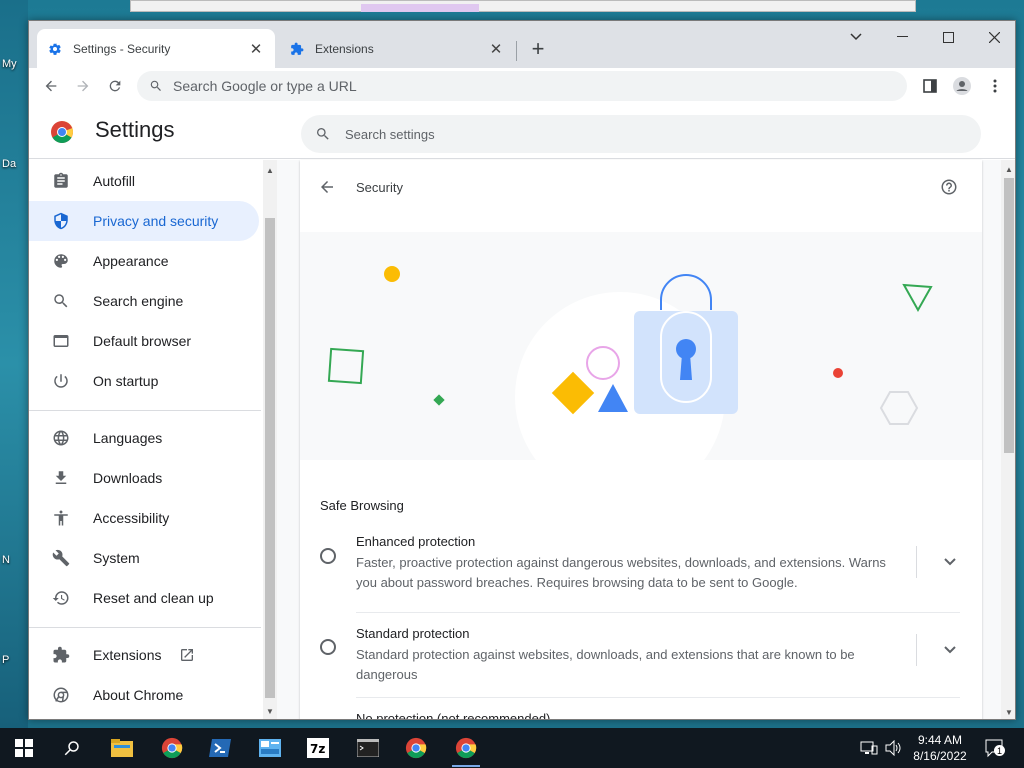  Describe the element at coordinates (122, 48) in the screenshot. I see `tab-label: Settings - Security` at that location.